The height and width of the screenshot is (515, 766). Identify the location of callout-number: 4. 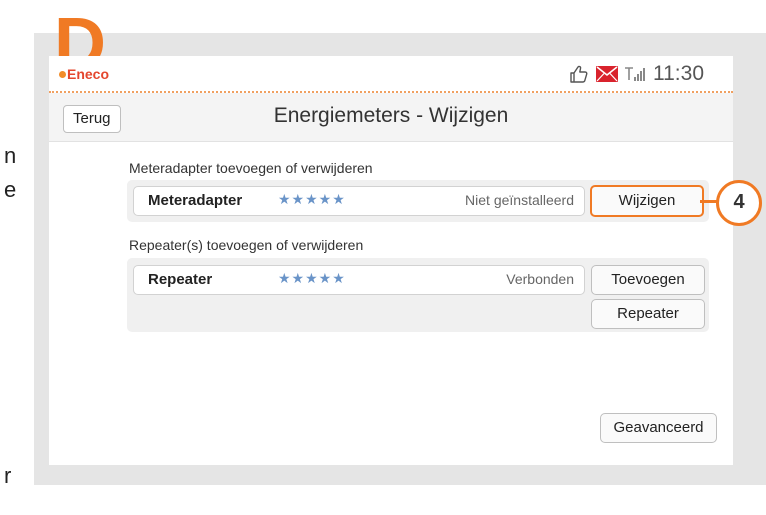
(739, 202).